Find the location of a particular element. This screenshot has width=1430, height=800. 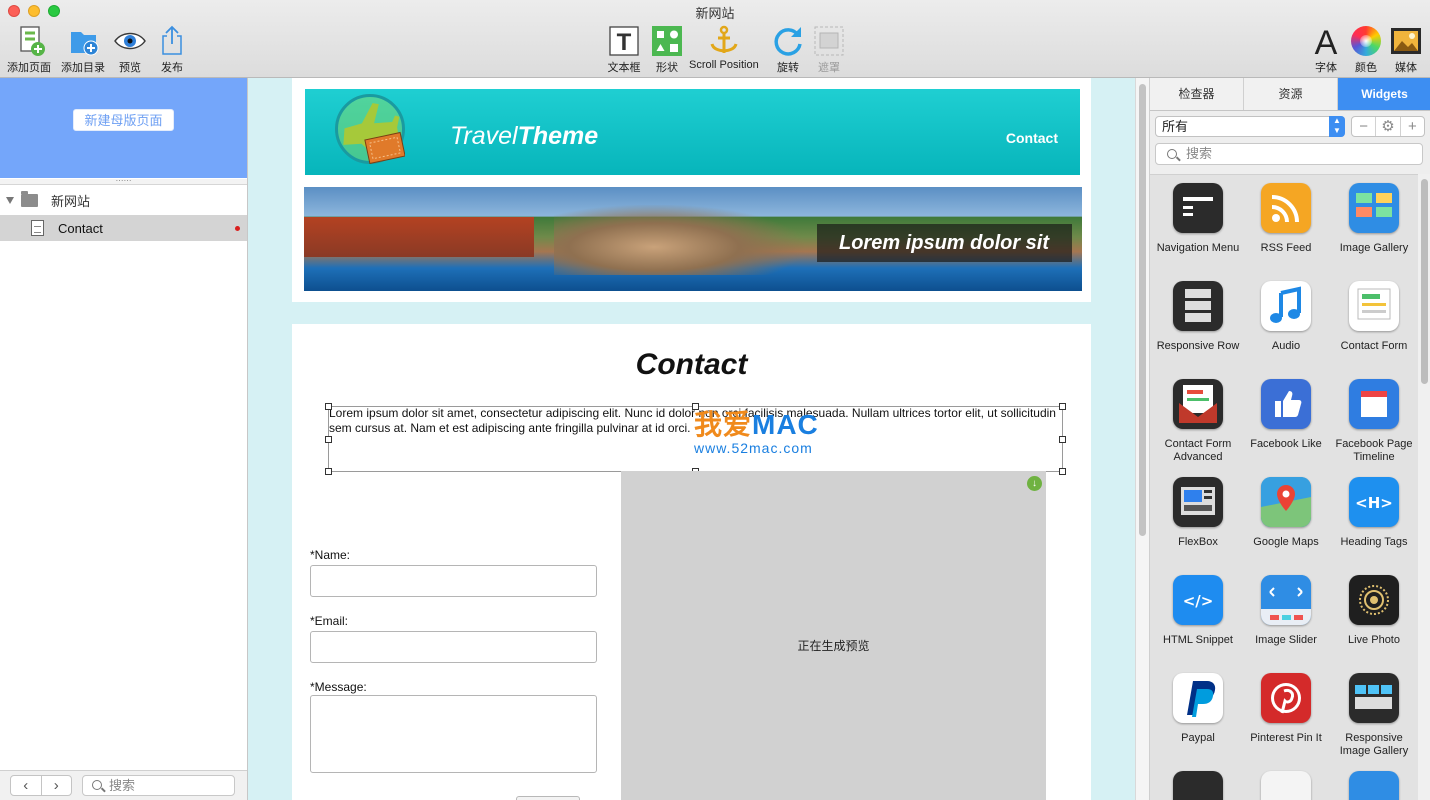

widget-label: HTML Snippet is located at coordinates (1198, 640).